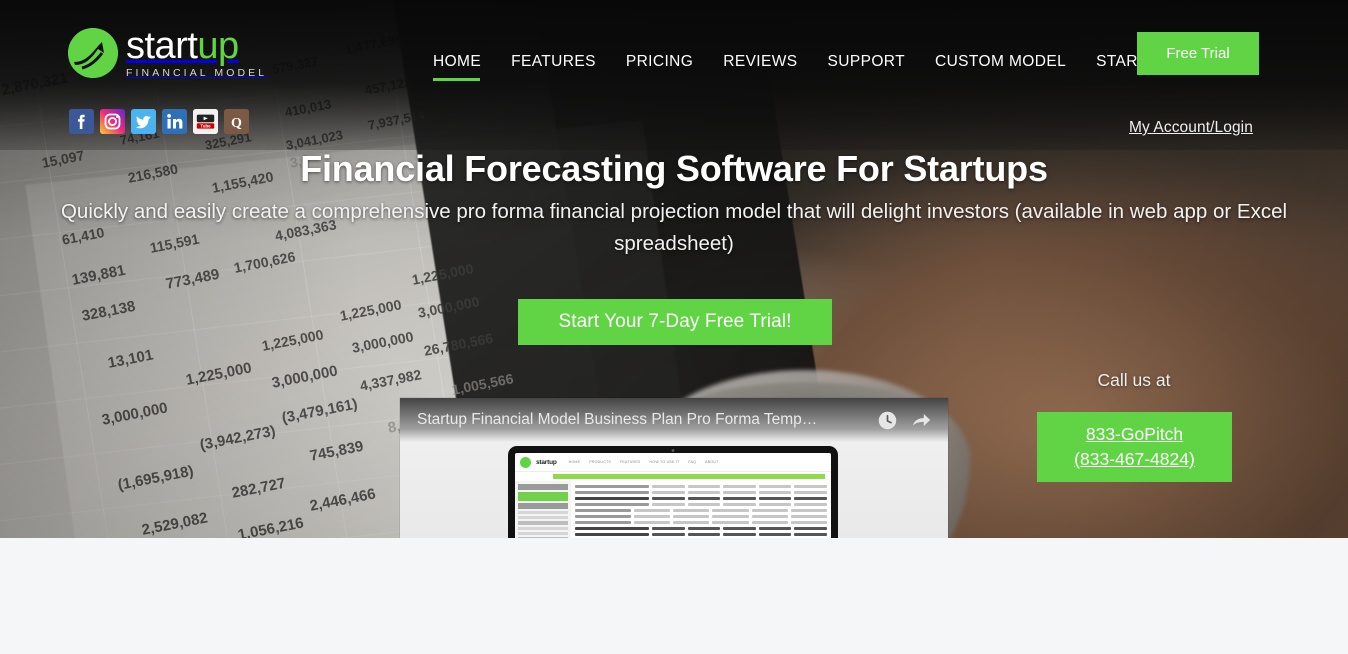 This screenshot has height=654, width=1348. I want to click on thumbnail-tab: PRODUCTS, so click(600, 462).